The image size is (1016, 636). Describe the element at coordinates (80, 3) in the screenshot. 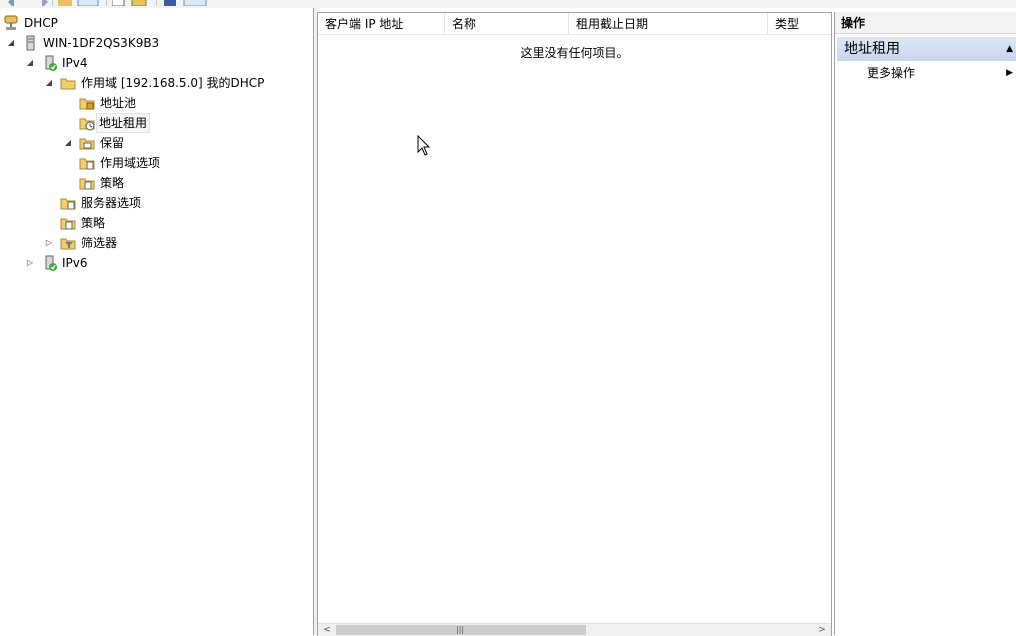

I see `folder-view-icon` at that location.